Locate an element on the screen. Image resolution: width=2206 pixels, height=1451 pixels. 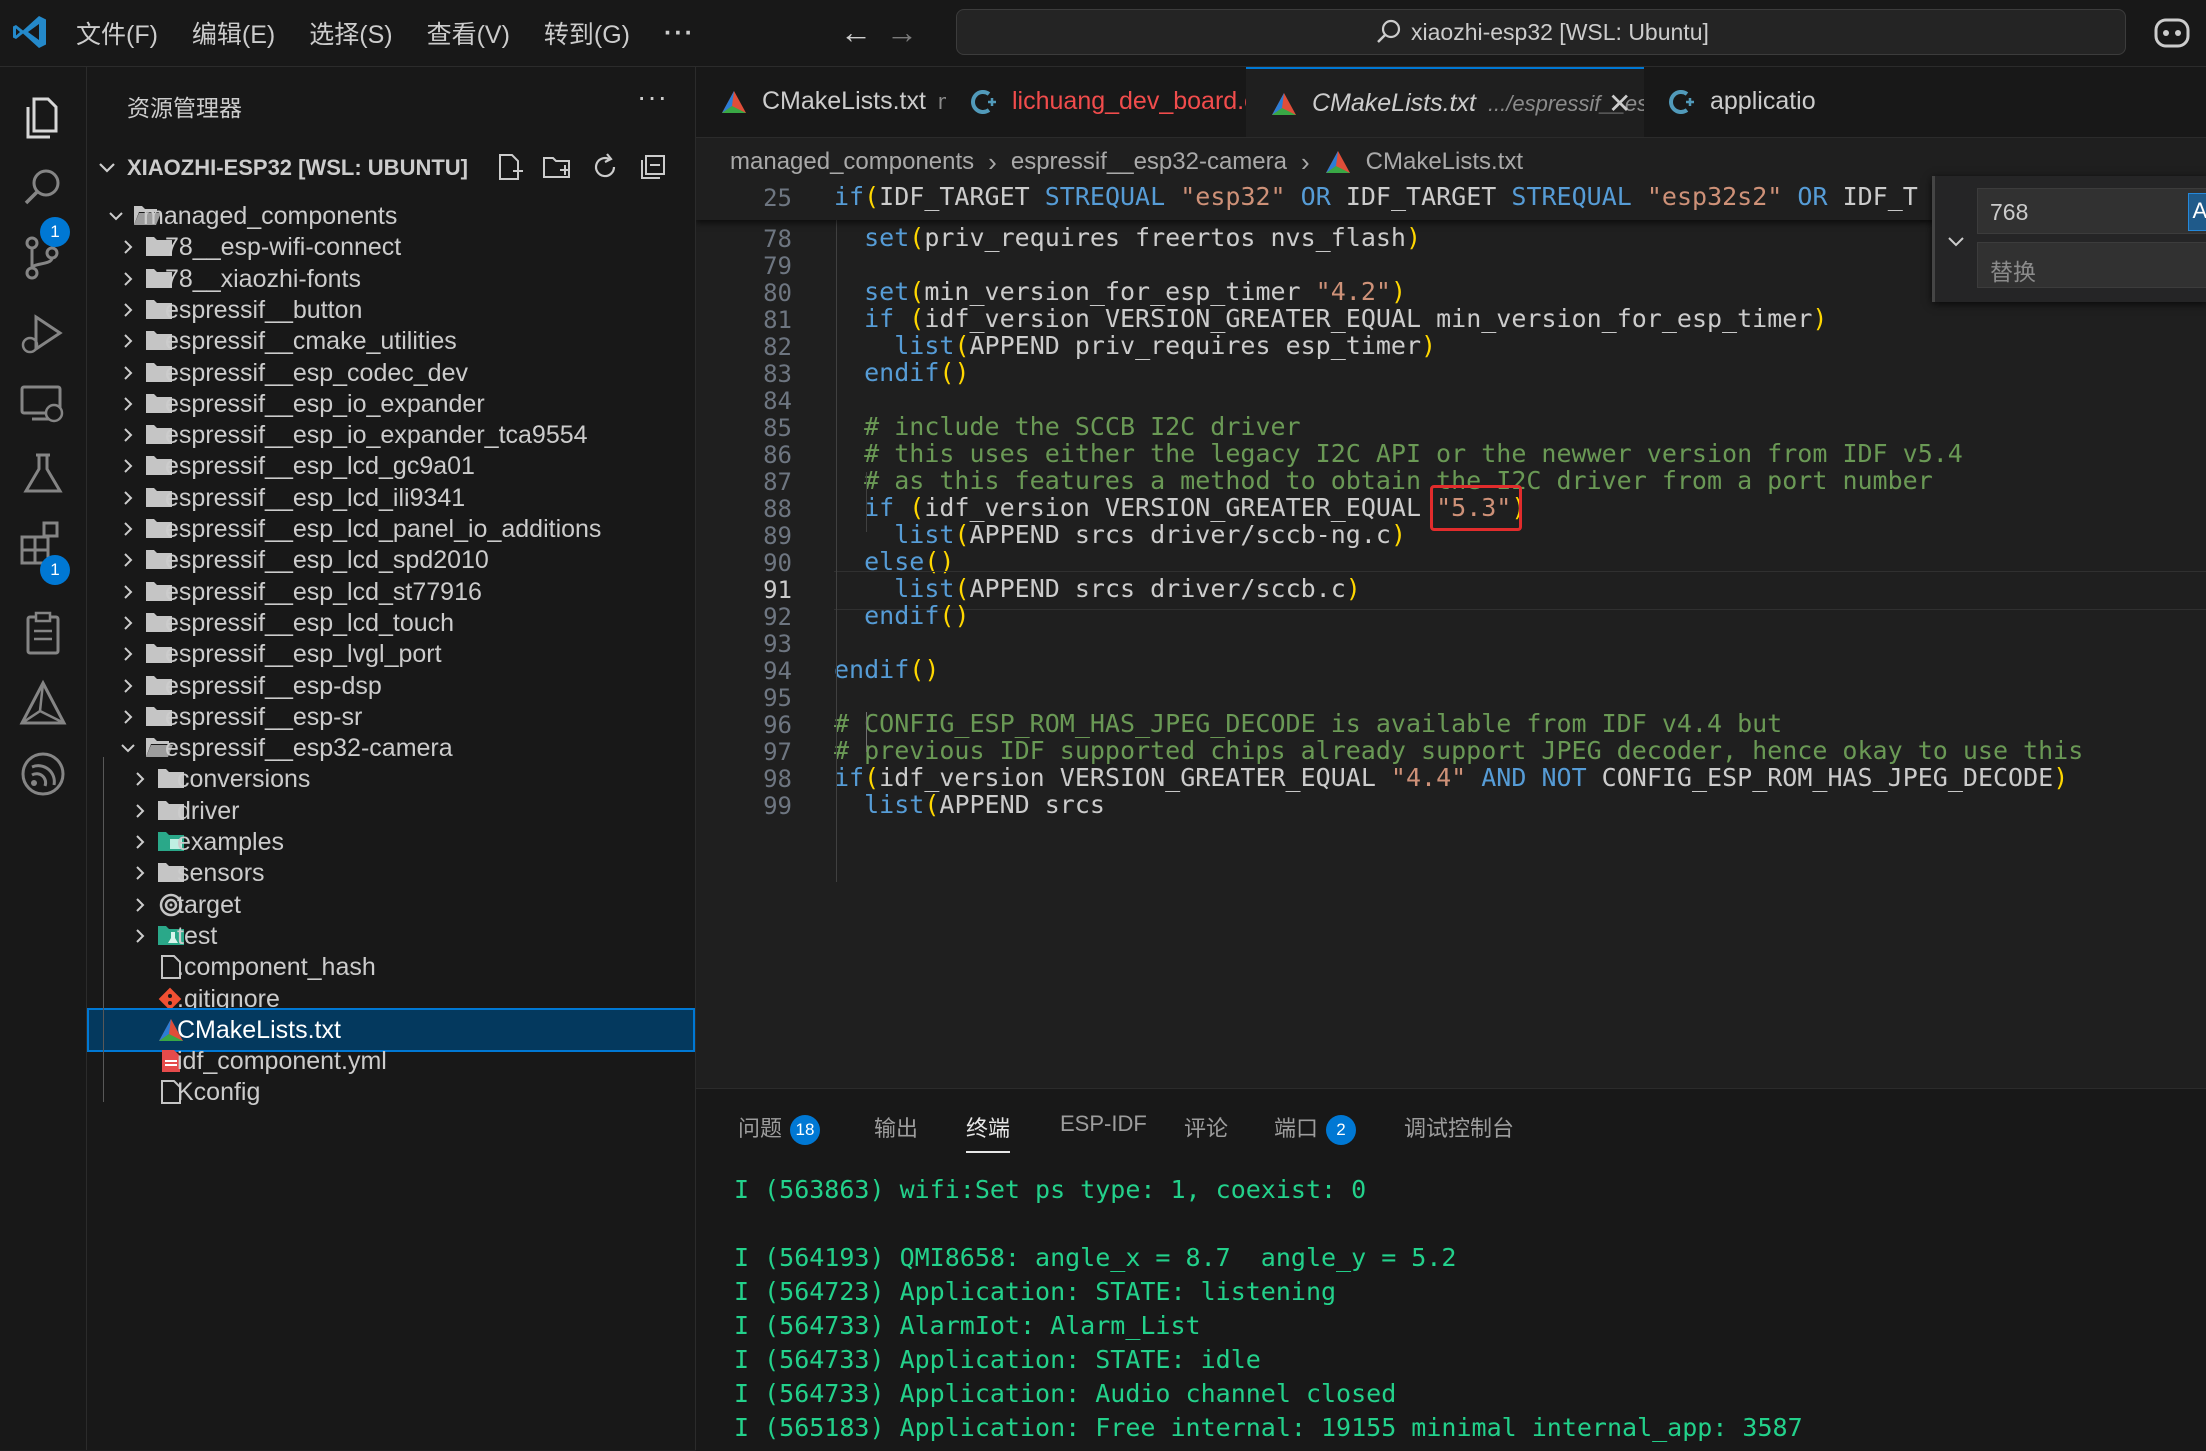
panel-tab-label: 调试控制台 is located at coordinates (1459, 1128).